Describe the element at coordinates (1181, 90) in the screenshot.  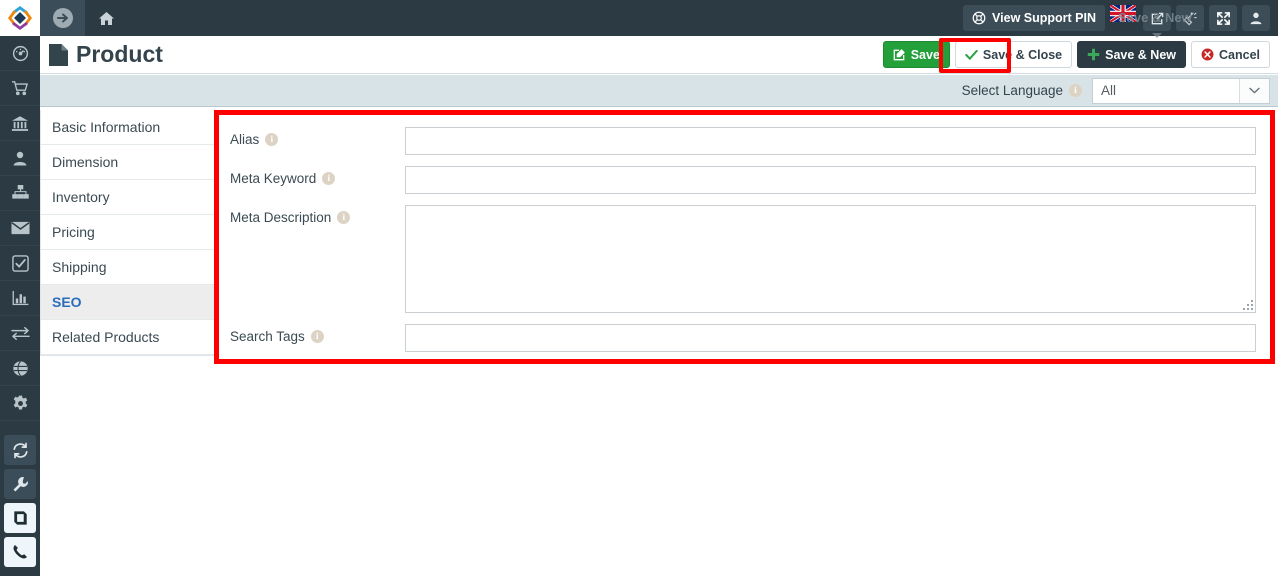
I see `language-select: All` at that location.